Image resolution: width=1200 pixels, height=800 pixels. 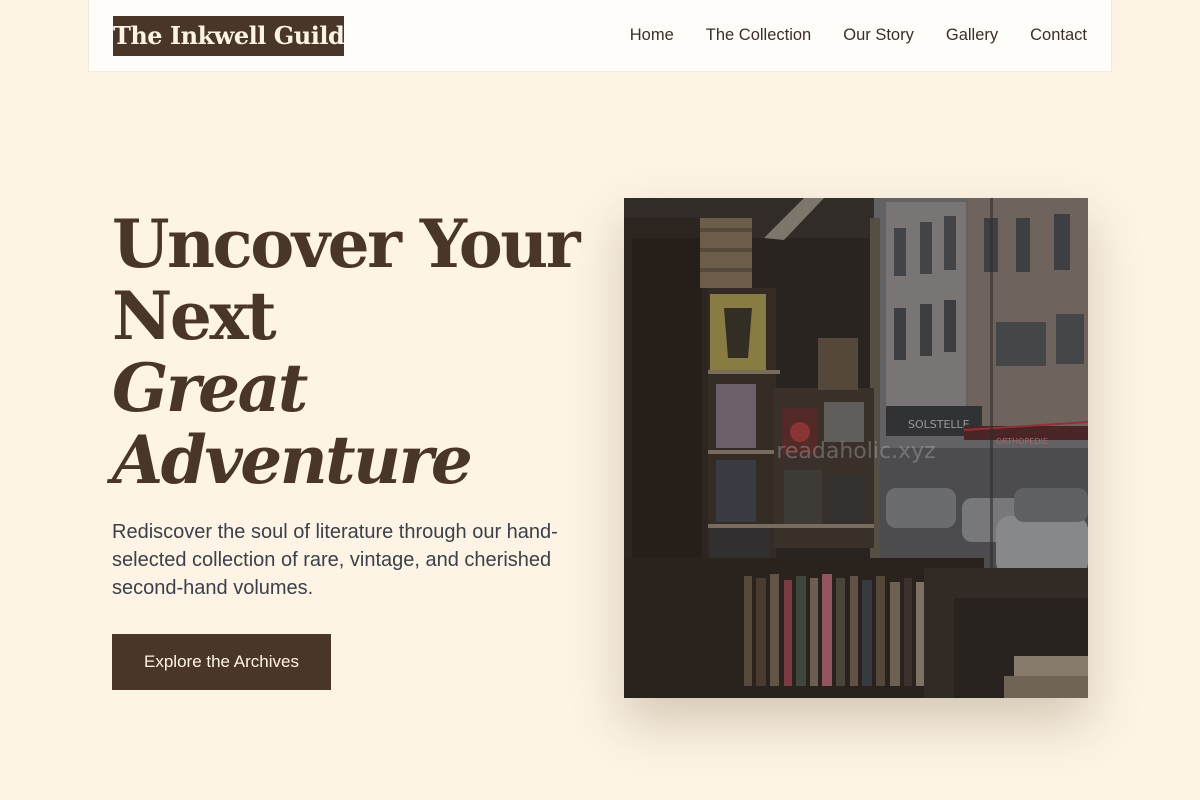 I want to click on nav-the-collection: The Collection, so click(x=758, y=35).